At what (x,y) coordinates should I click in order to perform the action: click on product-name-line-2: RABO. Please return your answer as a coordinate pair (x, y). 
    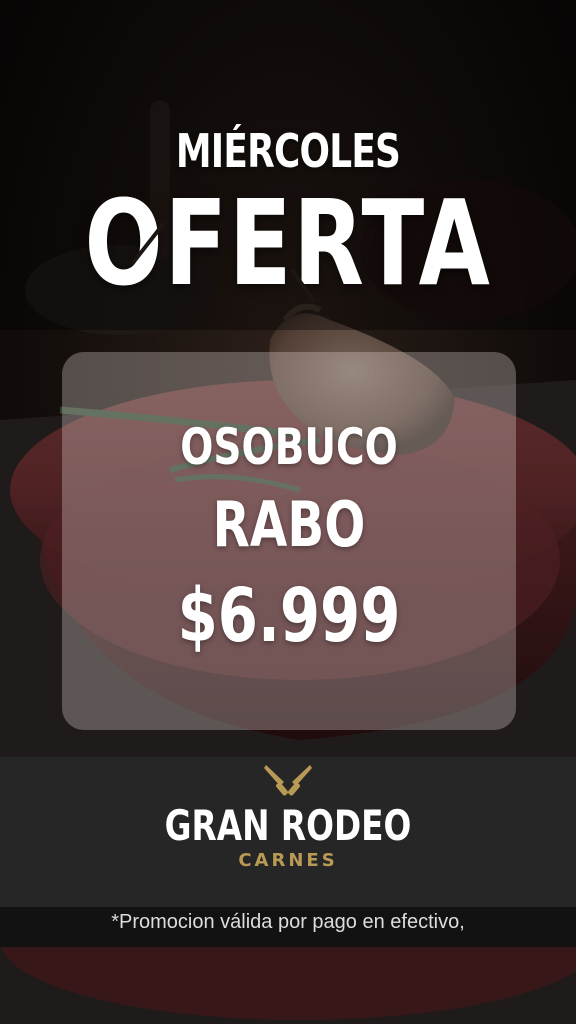
    Looking at the image, I should click on (289, 524).